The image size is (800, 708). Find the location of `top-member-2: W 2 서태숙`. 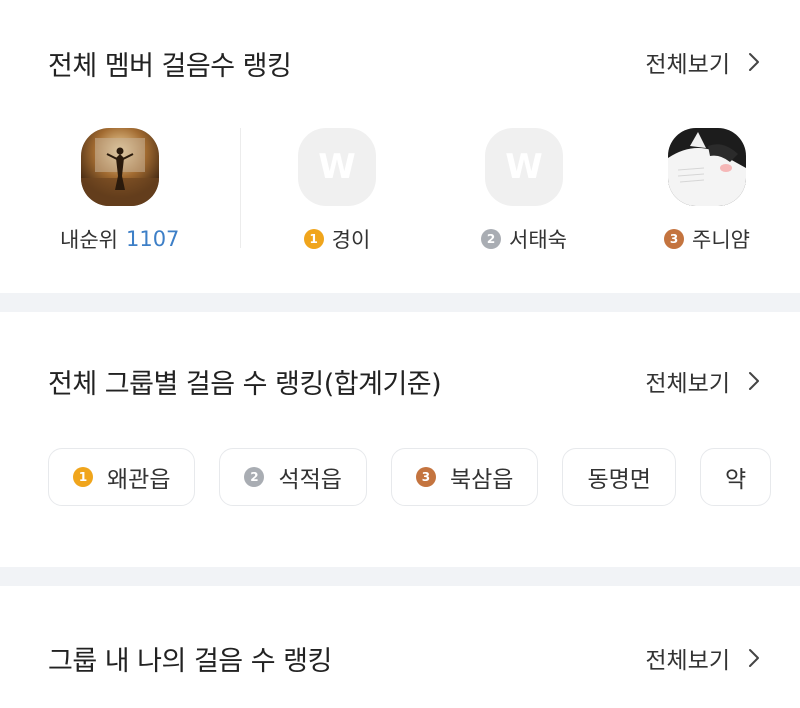

top-member-2: W 2 서태숙 is located at coordinates (524, 191).